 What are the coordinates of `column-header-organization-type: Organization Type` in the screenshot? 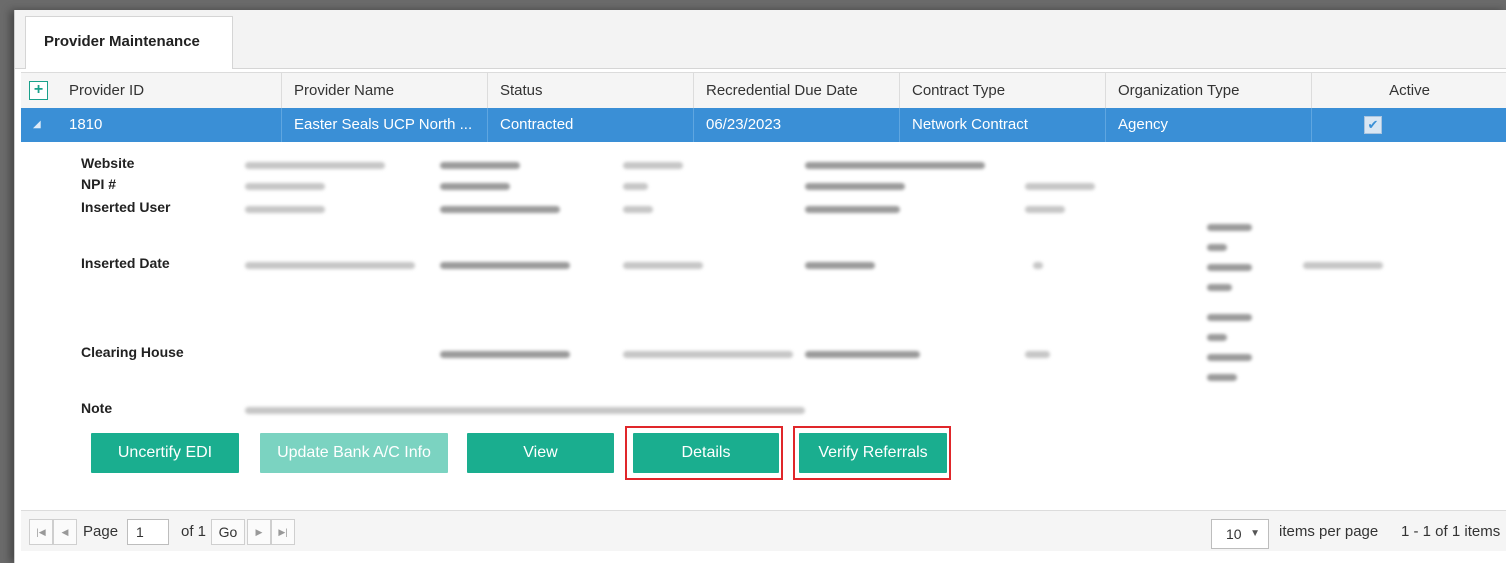 It's located at (1208, 91).